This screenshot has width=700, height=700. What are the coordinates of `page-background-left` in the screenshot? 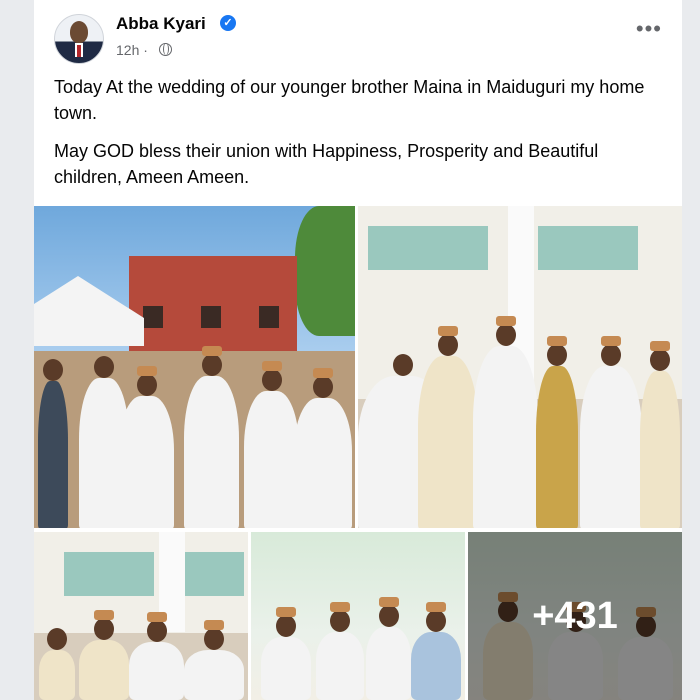 It's located at (17, 350).